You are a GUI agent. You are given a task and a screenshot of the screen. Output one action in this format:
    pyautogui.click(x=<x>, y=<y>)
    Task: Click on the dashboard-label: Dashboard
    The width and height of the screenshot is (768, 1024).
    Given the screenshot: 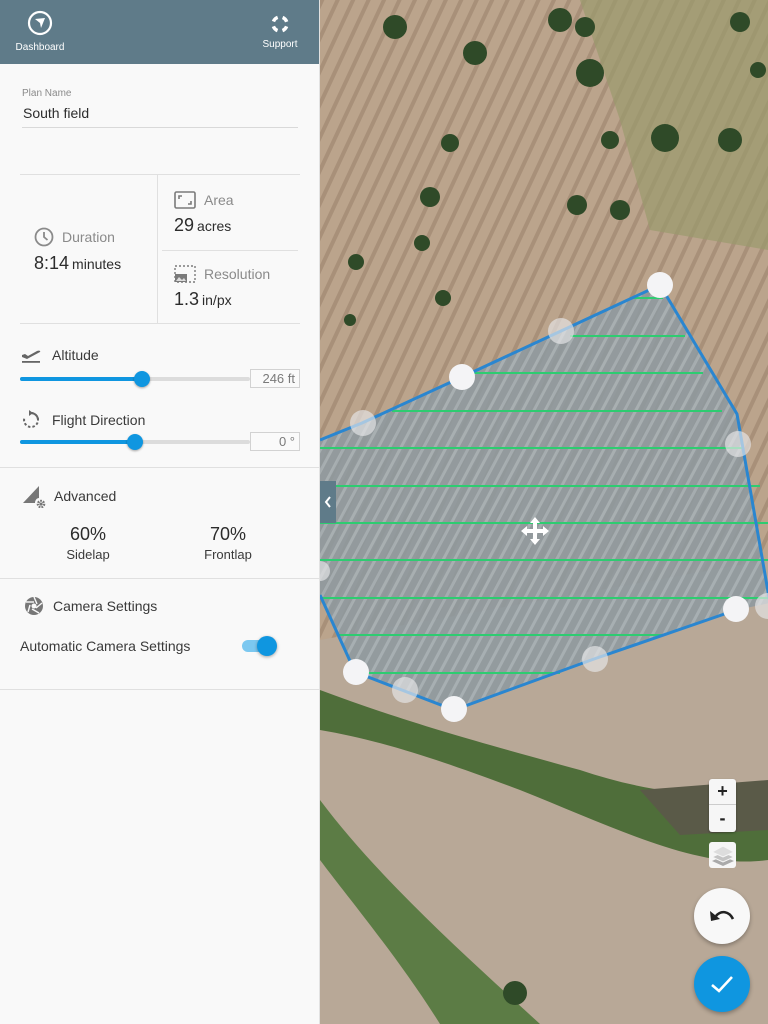 What is the action you would take?
    pyautogui.click(x=40, y=47)
    